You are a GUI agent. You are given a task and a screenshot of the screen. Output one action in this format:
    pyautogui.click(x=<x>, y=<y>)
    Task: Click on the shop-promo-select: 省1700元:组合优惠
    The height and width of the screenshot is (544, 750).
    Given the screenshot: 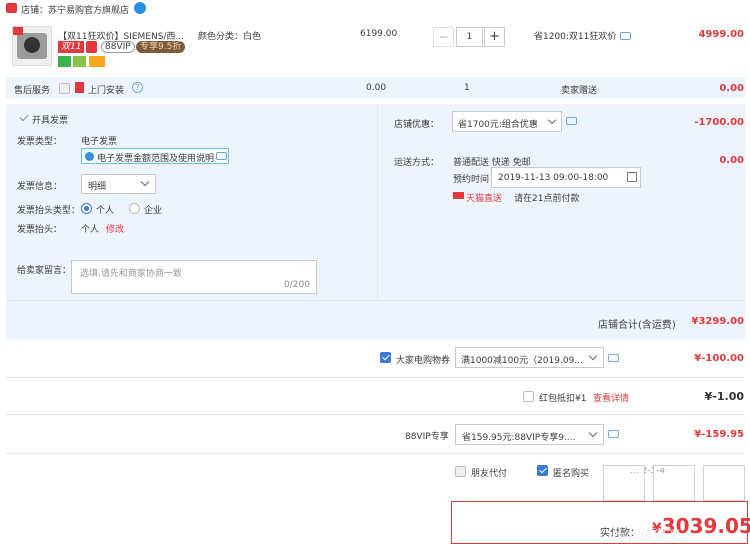 What is the action you would take?
    pyautogui.click(x=507, y=121)
    